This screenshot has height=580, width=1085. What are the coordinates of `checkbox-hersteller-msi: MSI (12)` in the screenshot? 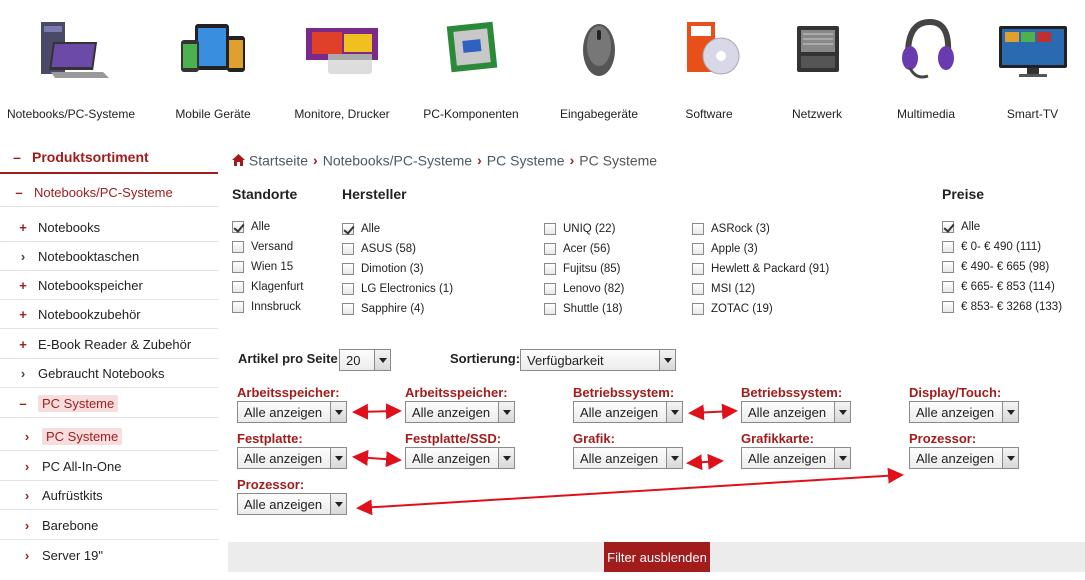 It's located at (723, 289).